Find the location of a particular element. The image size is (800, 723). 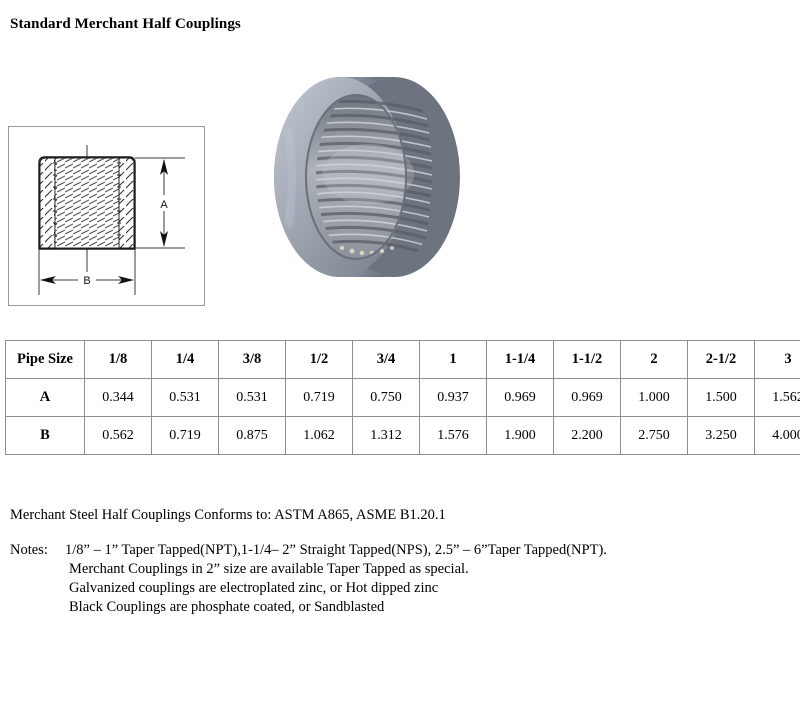

left-wall-hatch is located at coordinates (47, 203).